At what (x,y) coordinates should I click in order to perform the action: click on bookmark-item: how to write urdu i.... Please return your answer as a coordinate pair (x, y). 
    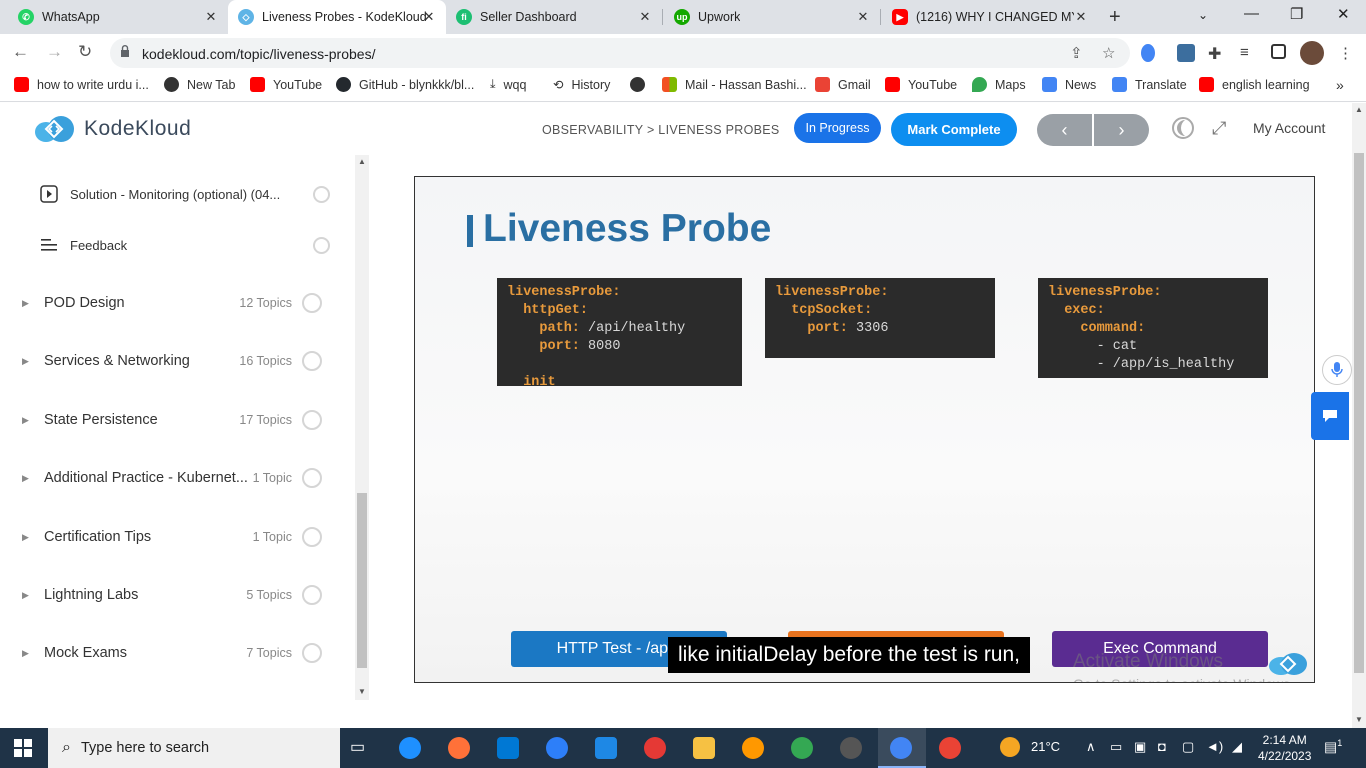
    Looking at the image, I should click on (81, 84).